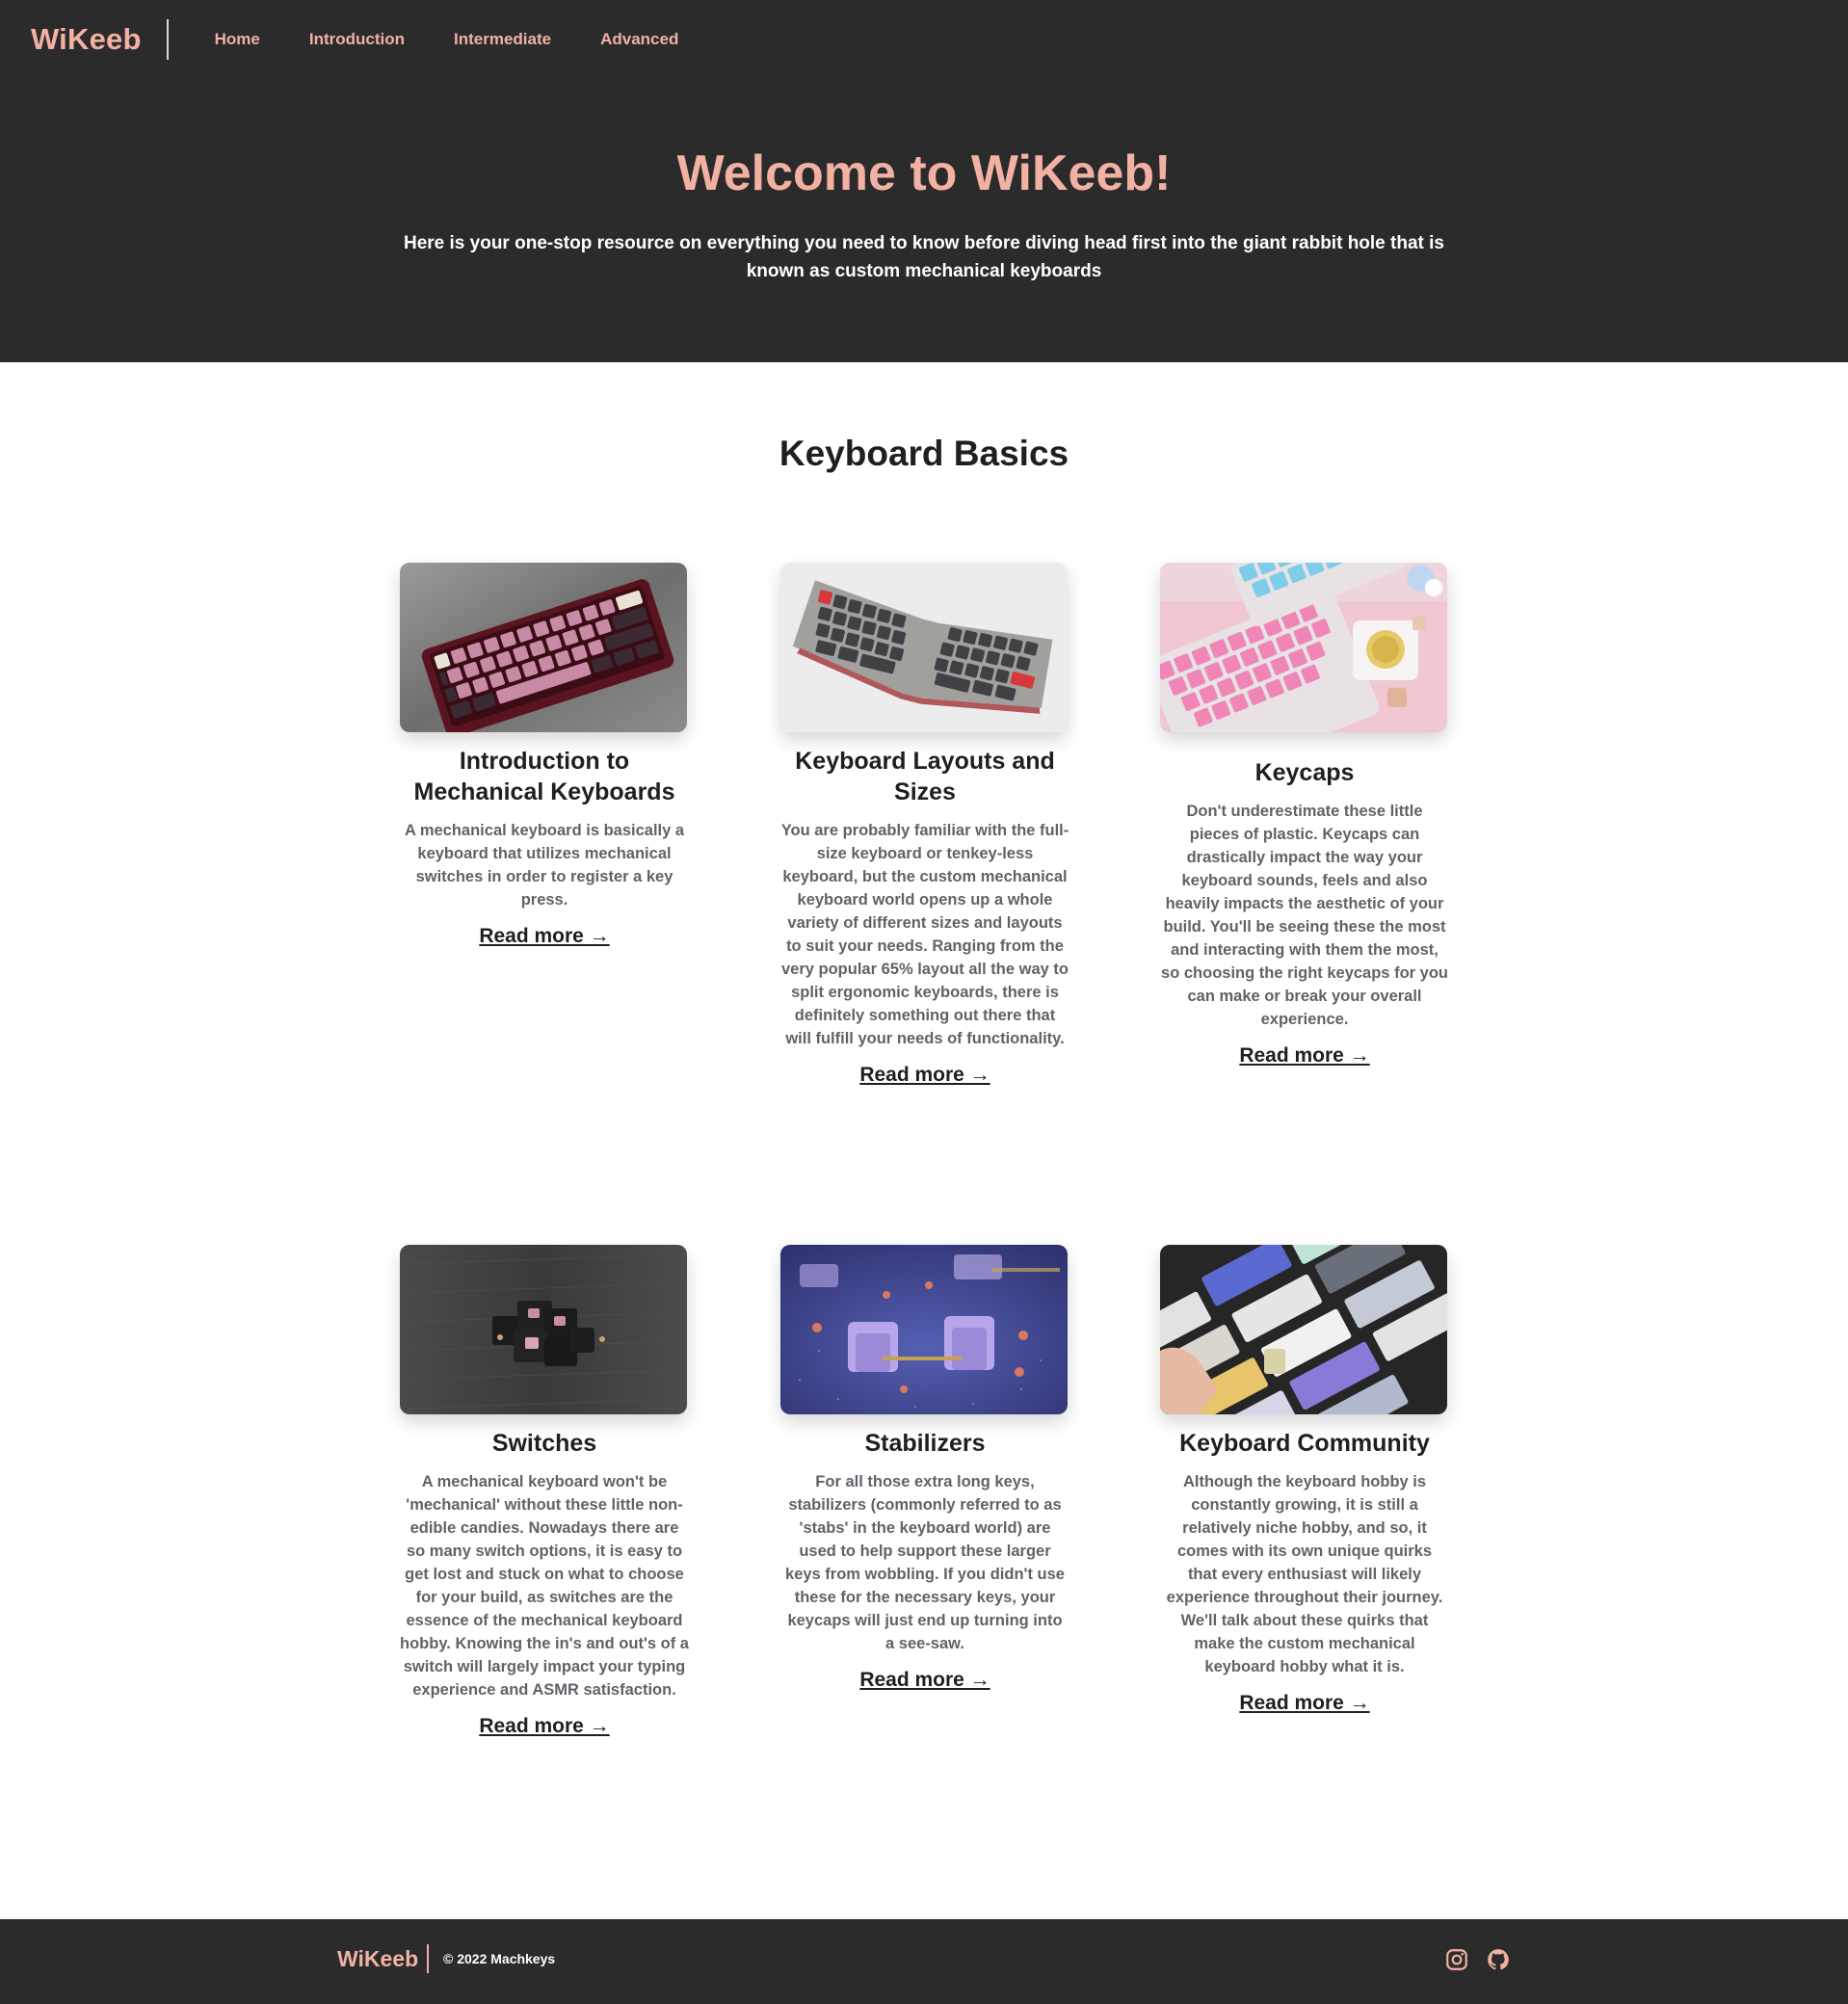  Describe the element at coordinates (1456, 1959) in the screenshot. I see `instagram-icon` at that location.